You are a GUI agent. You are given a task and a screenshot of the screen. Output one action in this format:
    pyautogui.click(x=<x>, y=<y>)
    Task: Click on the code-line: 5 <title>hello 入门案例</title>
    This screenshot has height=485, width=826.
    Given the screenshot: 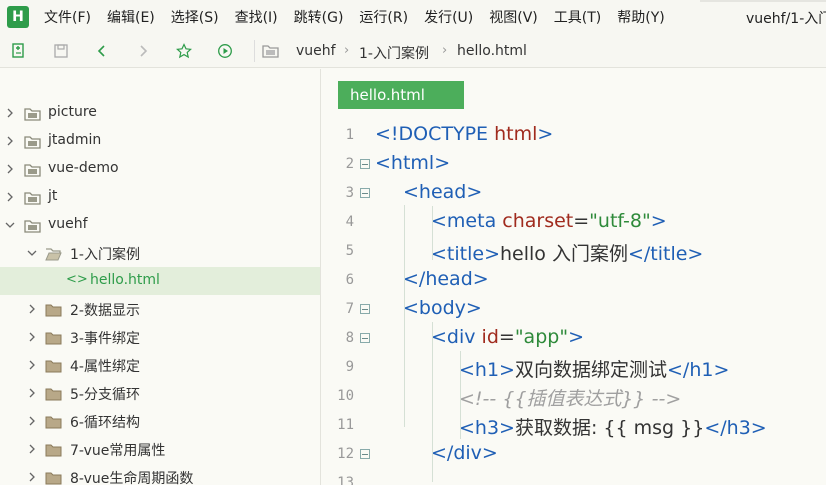 What is the action you would take?
    pyautogui.click(x=574, y=251)
    